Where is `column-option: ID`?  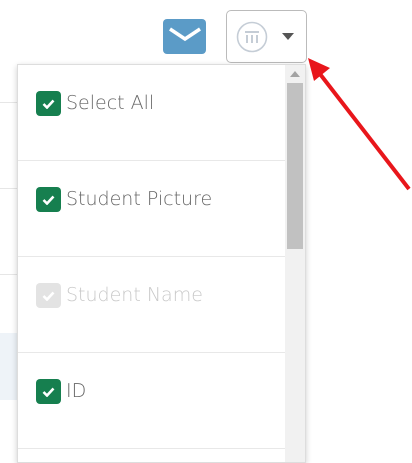
column-option: ID is located at coordinates (151, 401).